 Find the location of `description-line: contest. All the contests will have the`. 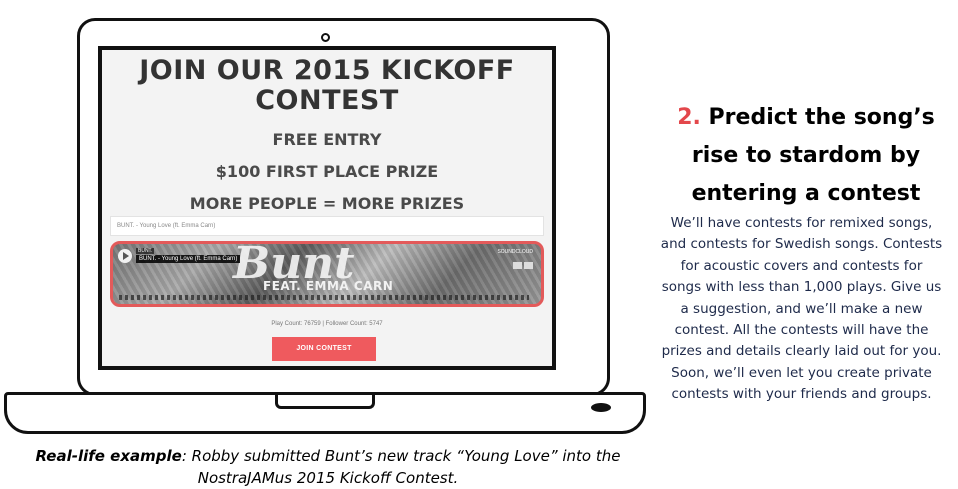

description-line: contest. All the contests will have the is located at coordinates (801, 330).